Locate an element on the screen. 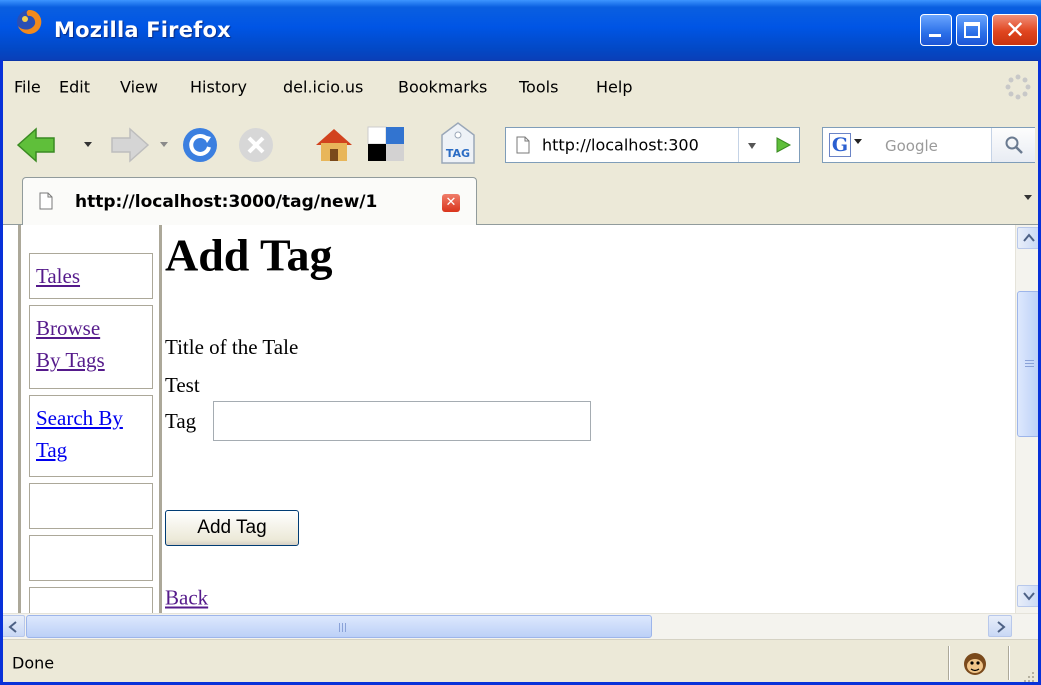 This screenshot has height=685, width=1041. back-history-chevron-icon is located at coordinates (88, 144).